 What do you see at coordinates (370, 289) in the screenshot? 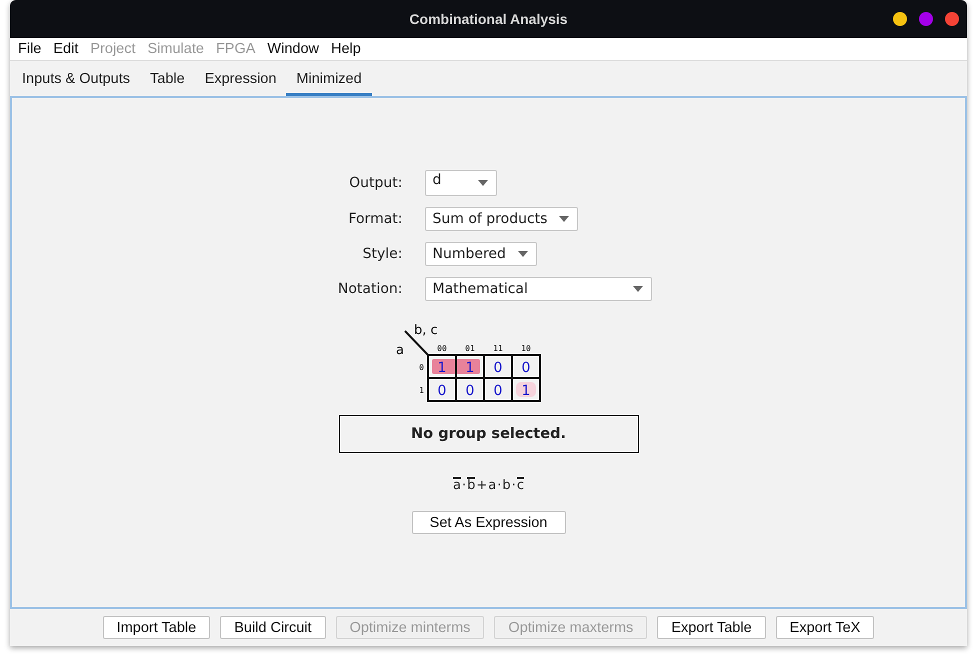
I see `field-label: Notation:` at bounding box center [370, 289].